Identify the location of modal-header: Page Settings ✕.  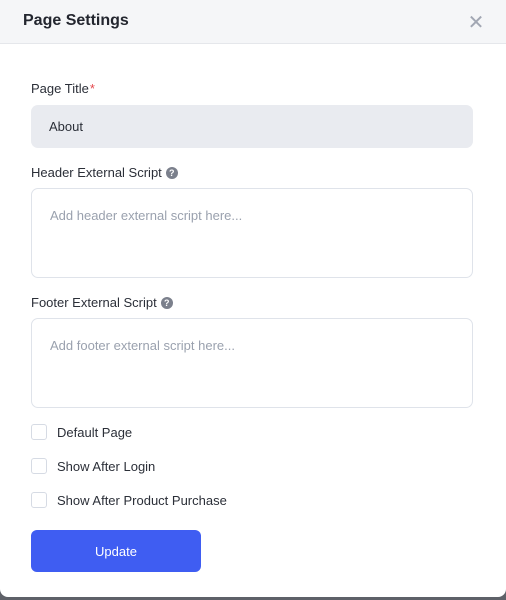
(253, 22).